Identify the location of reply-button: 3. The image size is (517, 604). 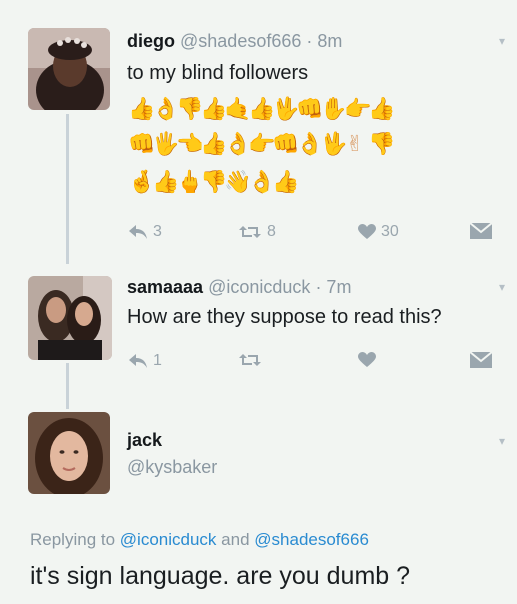
(145, 232).